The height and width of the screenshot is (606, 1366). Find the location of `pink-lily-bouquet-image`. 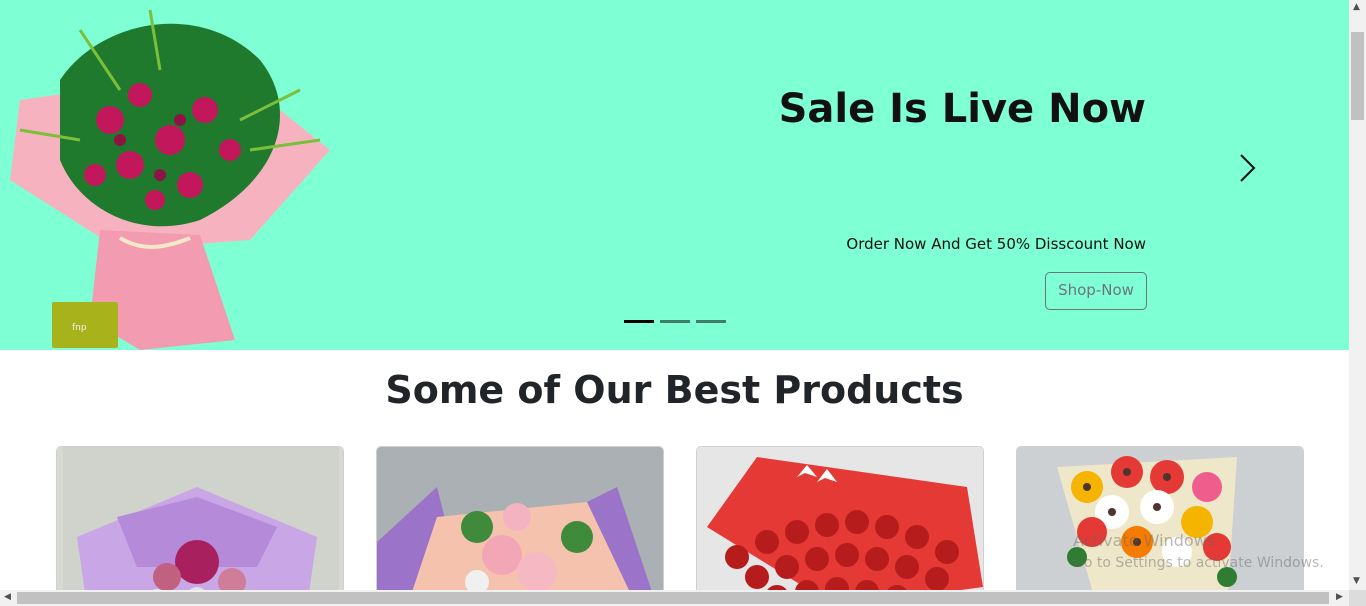

pink-lily-bouquet-image is located at coordinates (200, 518).